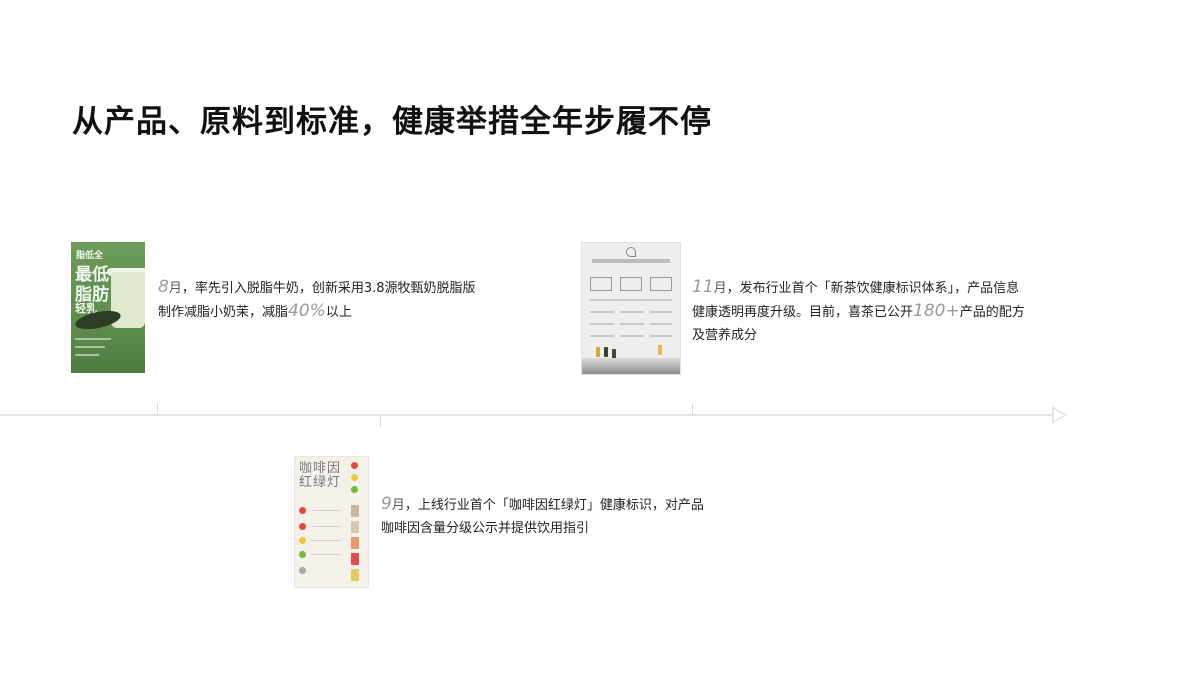  Describe the element at coordinates (302, 570) in the screenshot. I see `grey-light-icon` at that location.